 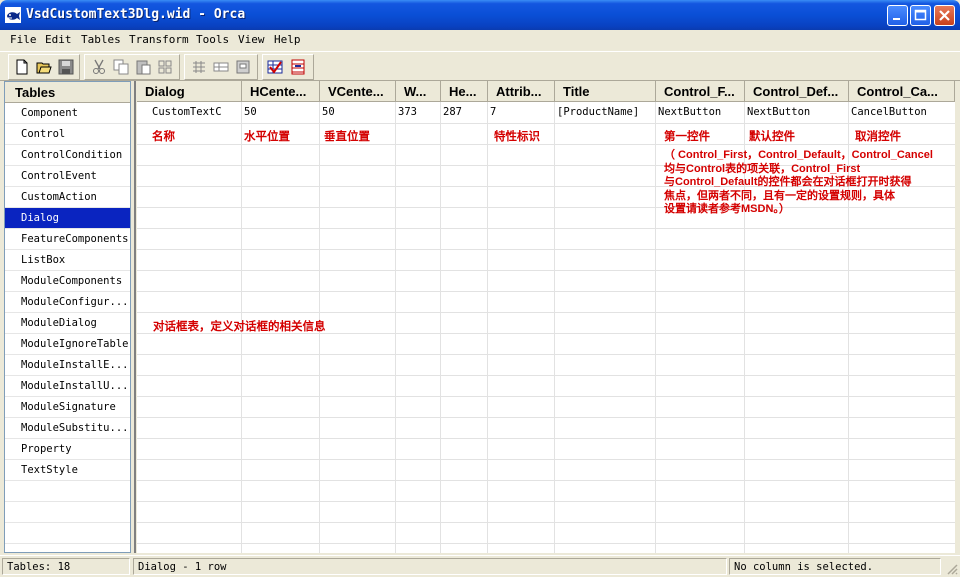 I want to click on edit-toolbar-group, so click(x=132, y=67).